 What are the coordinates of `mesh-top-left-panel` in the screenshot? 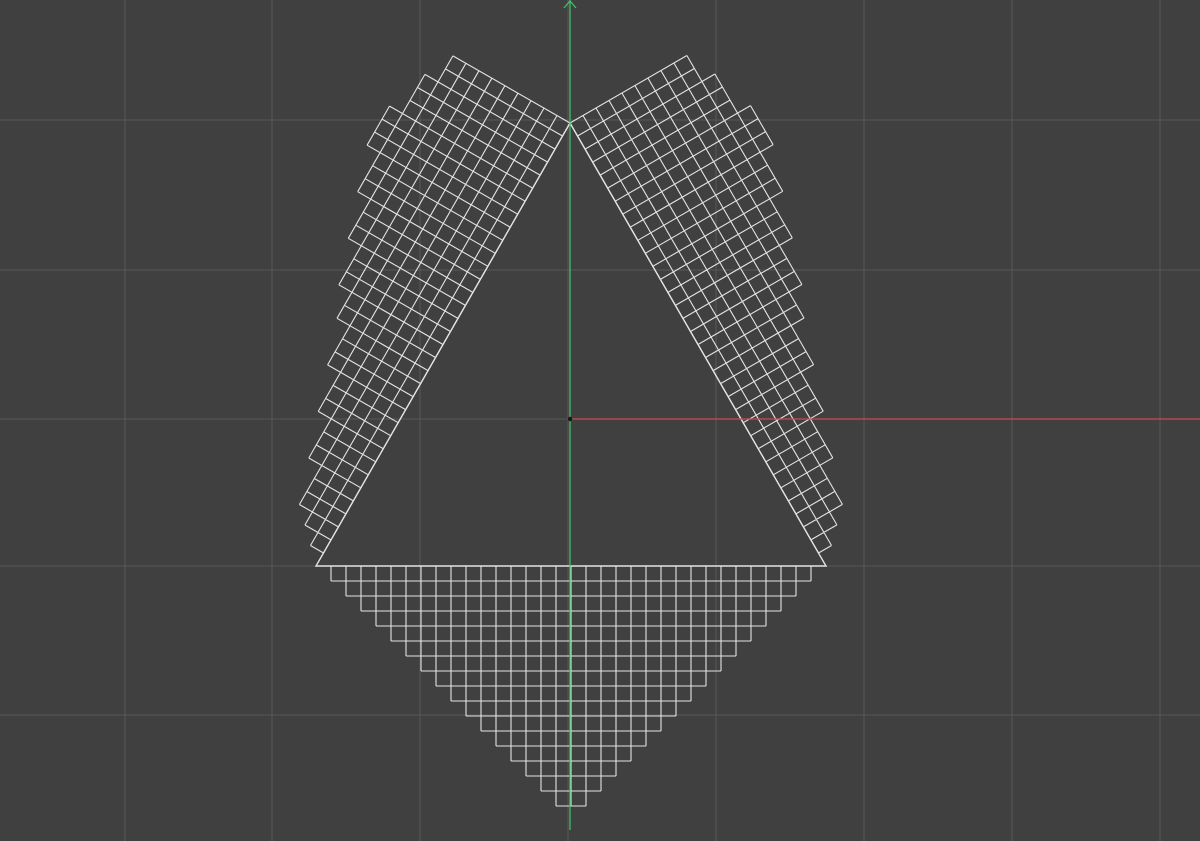 It's located at (434, 304).